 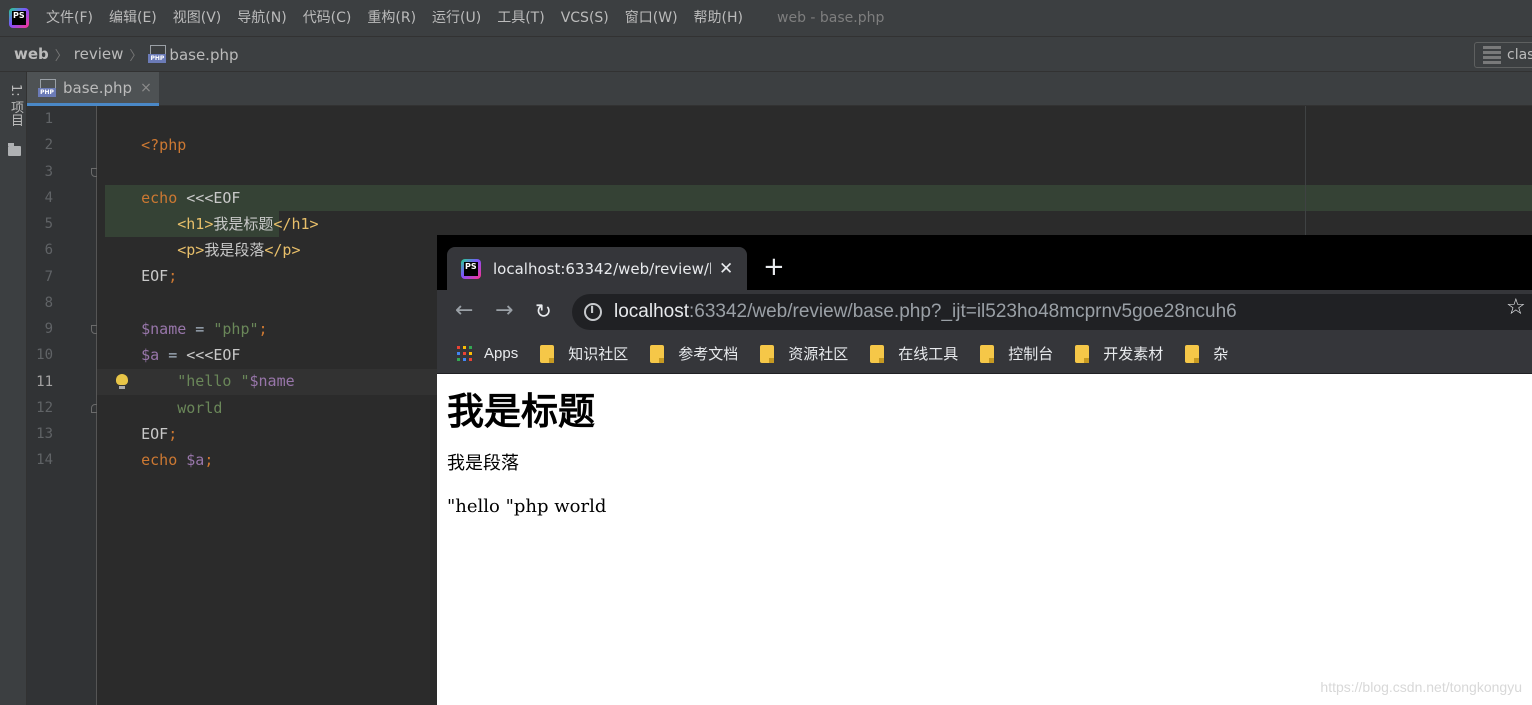 What do you see at coordinates (99, 54) in the screenshot?
I see `breadcrumb-folder: review` at bounding box center [99, 54].